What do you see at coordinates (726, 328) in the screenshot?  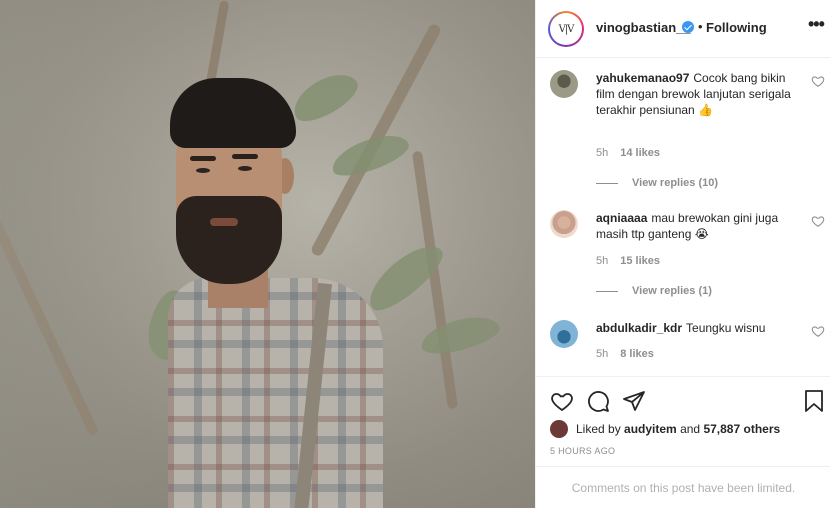 I see `comment-text: Teungku wisnu` at bounding box center [726, 328].